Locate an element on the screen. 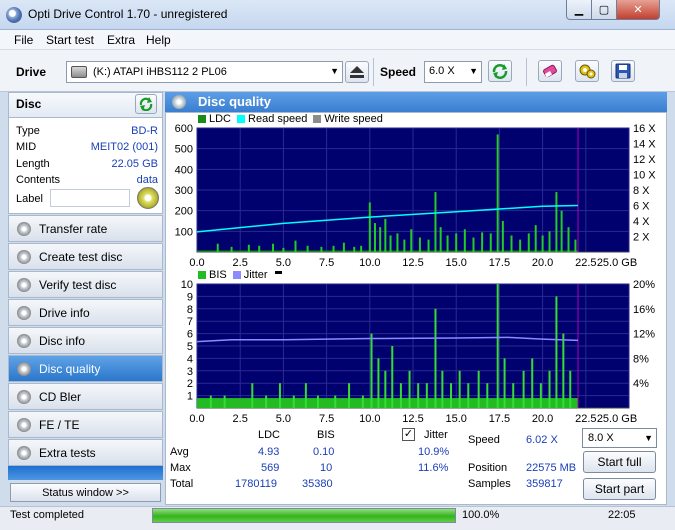 The width and height of the screenshot is (675, 530). y-tick-label: 100 is located at coordinates (184, 232).